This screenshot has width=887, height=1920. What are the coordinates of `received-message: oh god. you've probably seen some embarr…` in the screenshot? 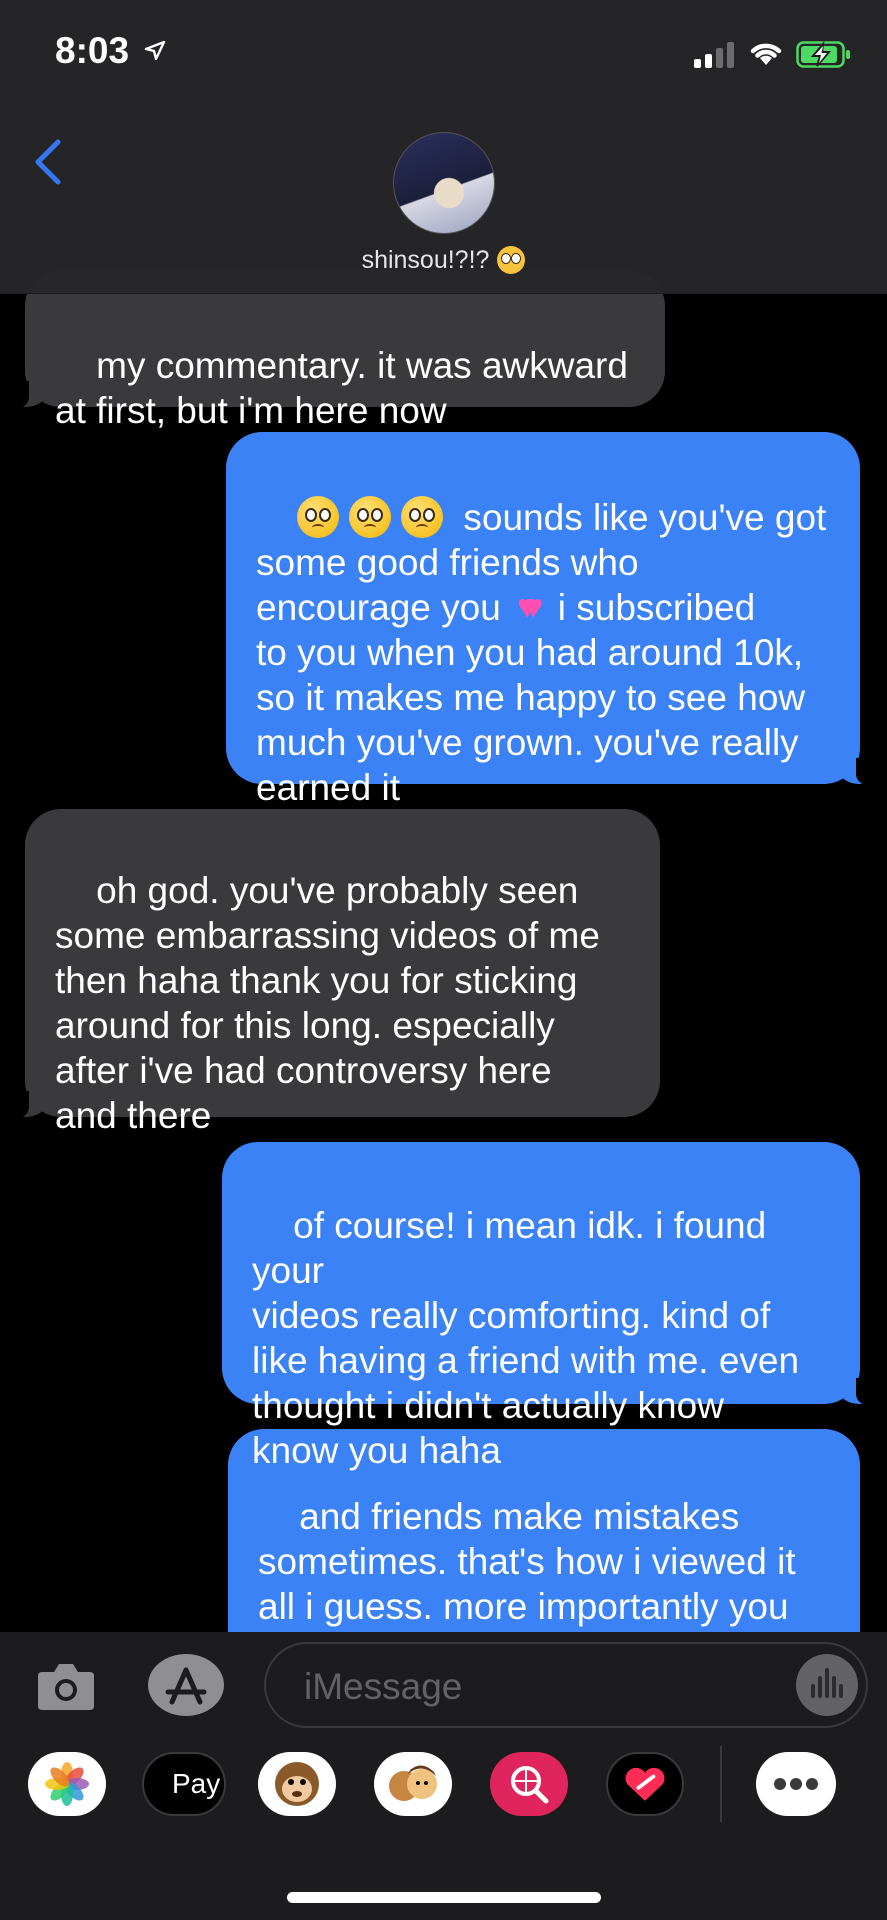 It's located at (333, 972).